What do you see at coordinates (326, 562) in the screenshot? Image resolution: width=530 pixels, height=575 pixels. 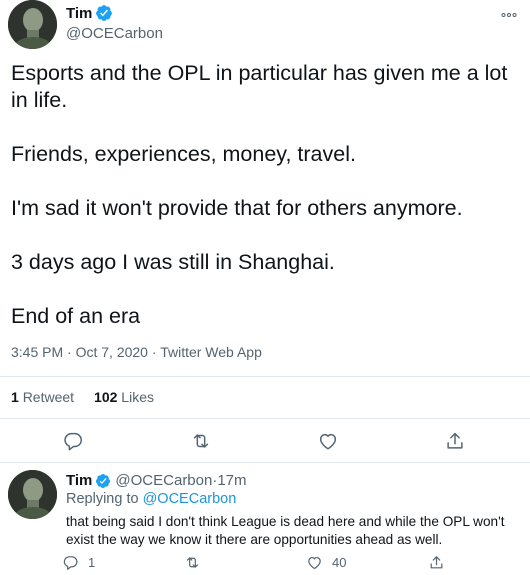 I see `reply-like-button: 40` at bounding box center [326, 562].